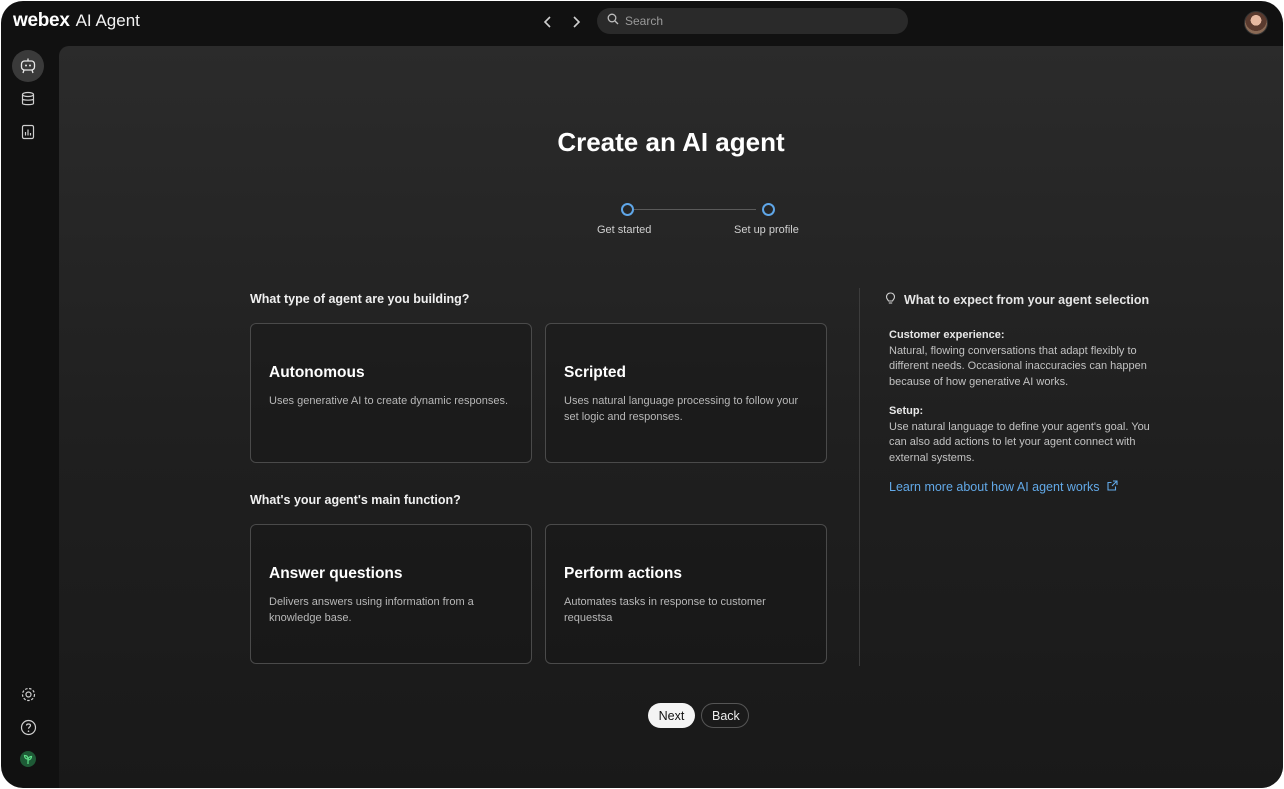  I want to click on stepper: Get started Set up profile, so click(699, 222).